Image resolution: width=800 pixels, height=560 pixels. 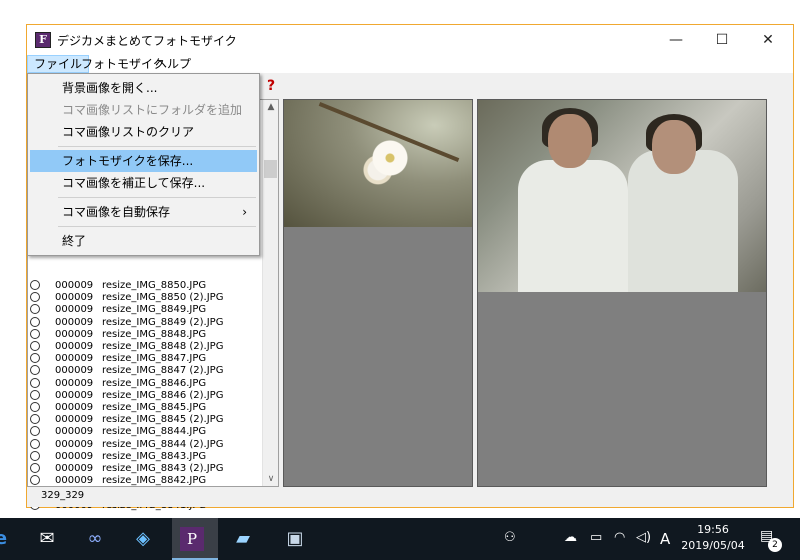 I want to click on list-item: 000009 resize_IMG_8845.JPG, so click(x=118, y=408).